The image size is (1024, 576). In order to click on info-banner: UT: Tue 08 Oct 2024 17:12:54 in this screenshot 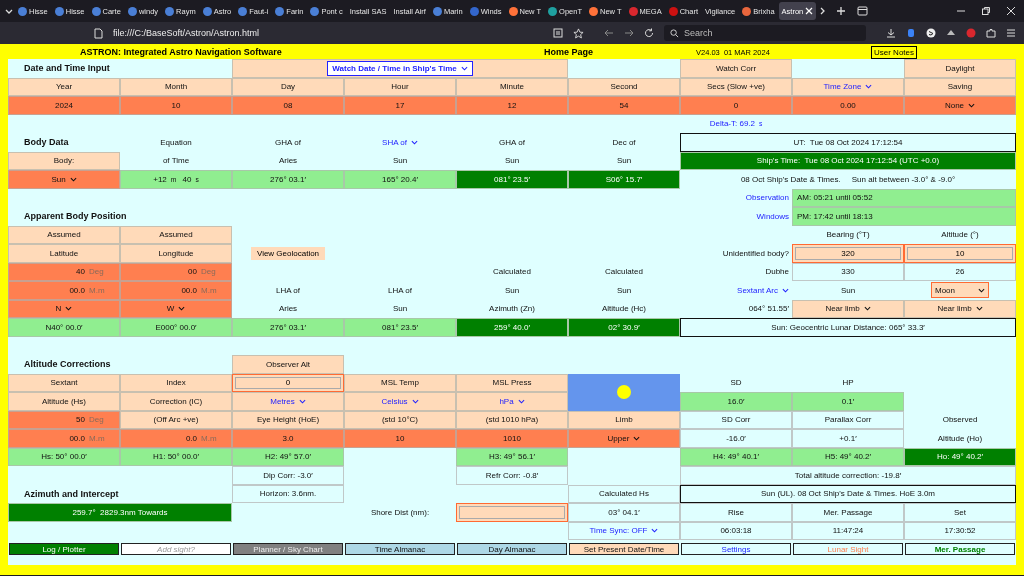, I will do `click(848, 142)`.